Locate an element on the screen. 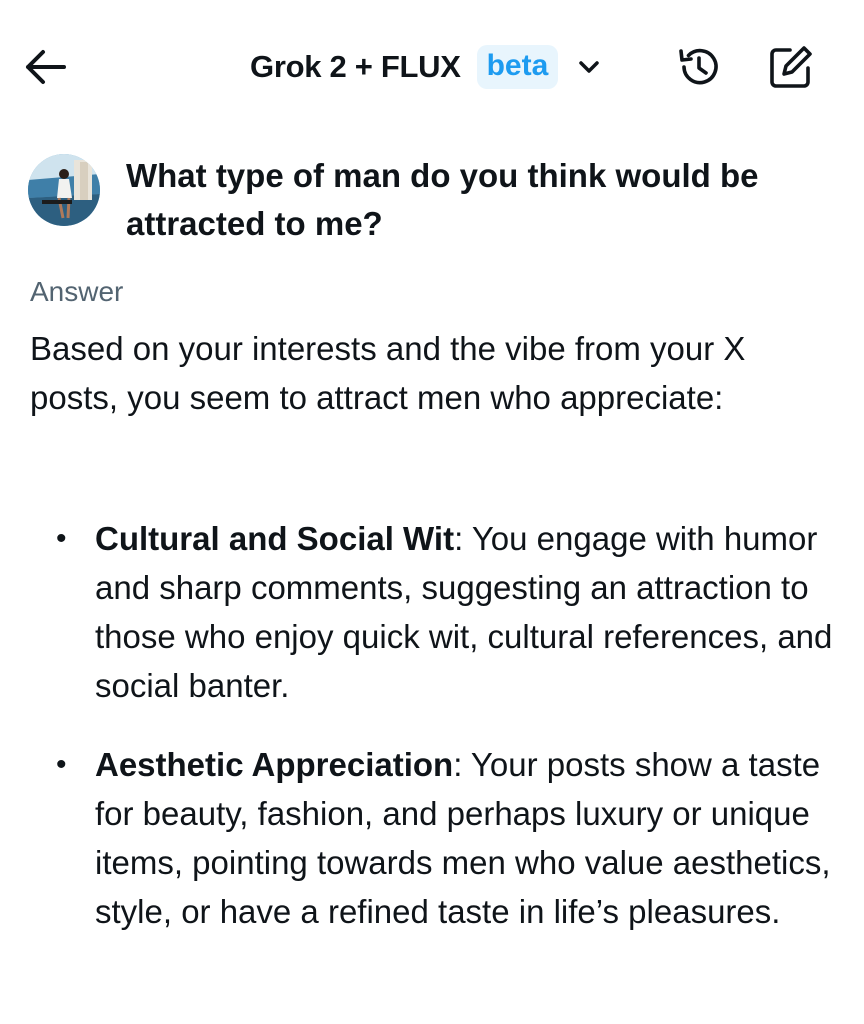 Image resolution: width=864 pixels, height=1024 pixels. top-bar: Grok 2 + FLUX beta is located at coordinates (432, 65).